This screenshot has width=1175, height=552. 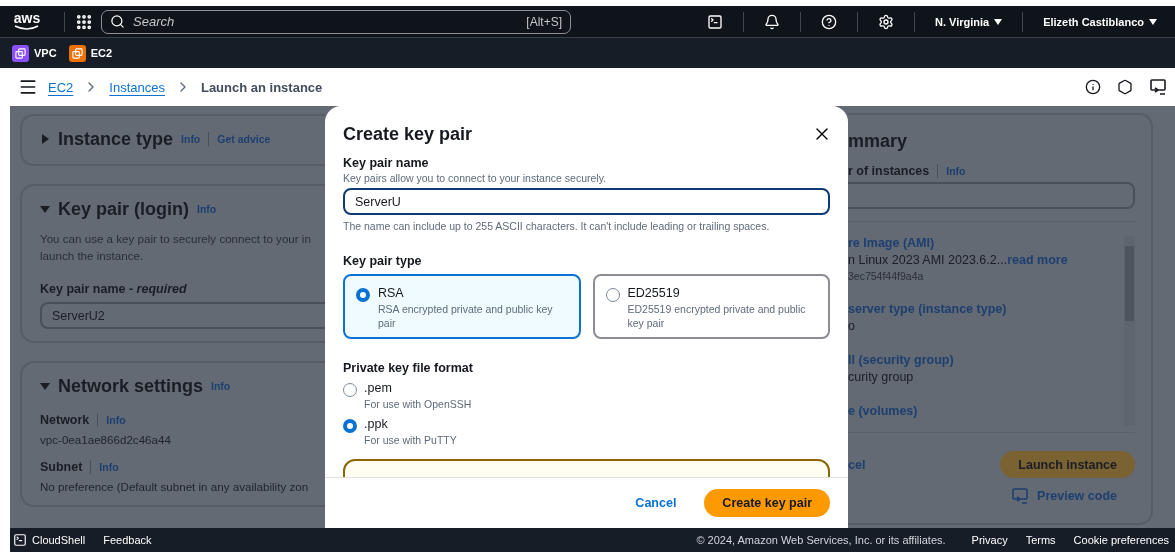 What do you see at coordinates (61, 467) in the screenshot?
I see `field-label: Subnet` at bounding box center [61, 467].